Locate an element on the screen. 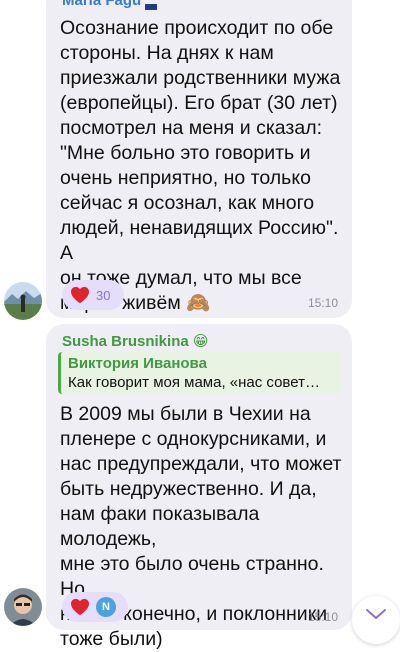 This screenshot has height=652, width=400. scroll-down-button is located at coordinates (376, 620).